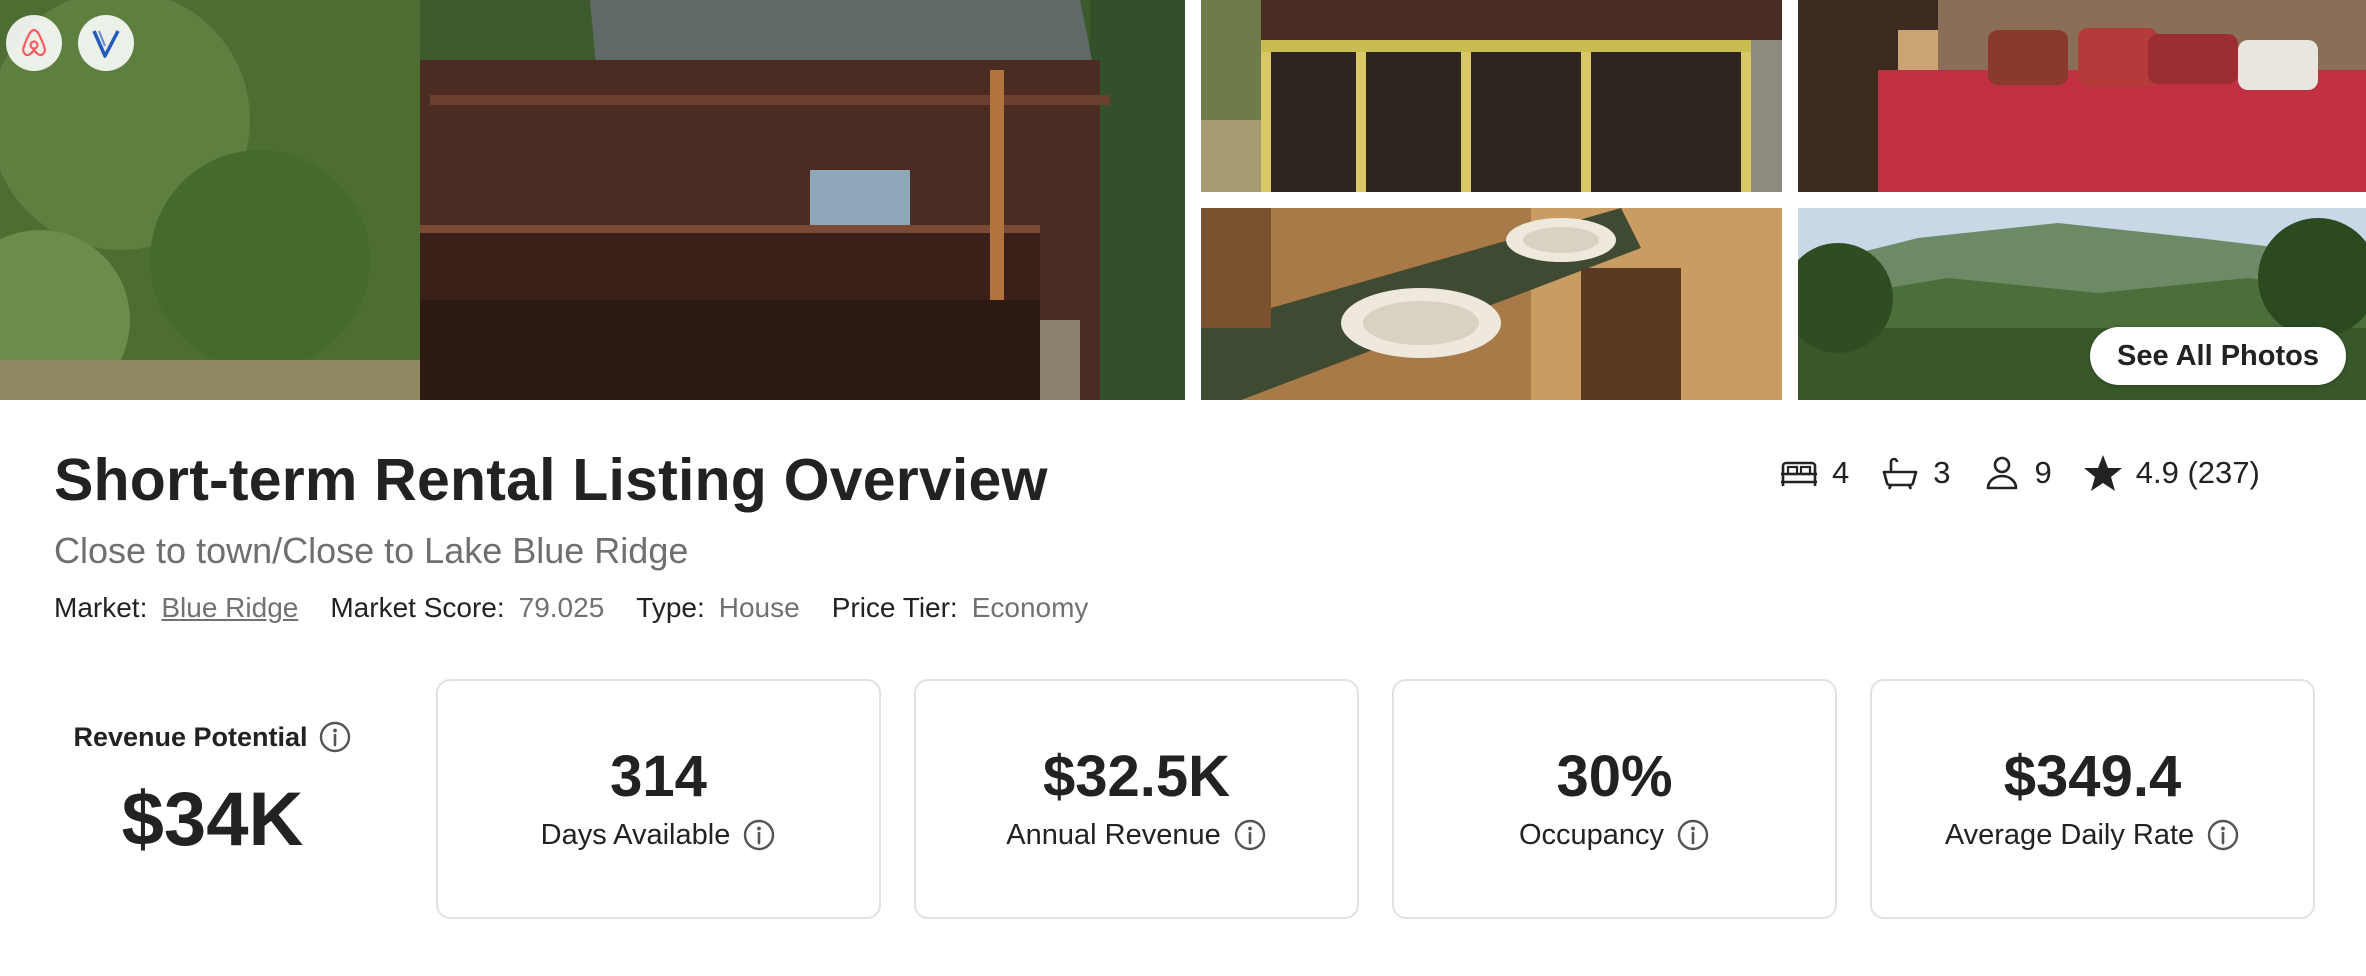 This screenshot has width=2366, height=976. I want to click on deck-photo, so click(1491, 96).